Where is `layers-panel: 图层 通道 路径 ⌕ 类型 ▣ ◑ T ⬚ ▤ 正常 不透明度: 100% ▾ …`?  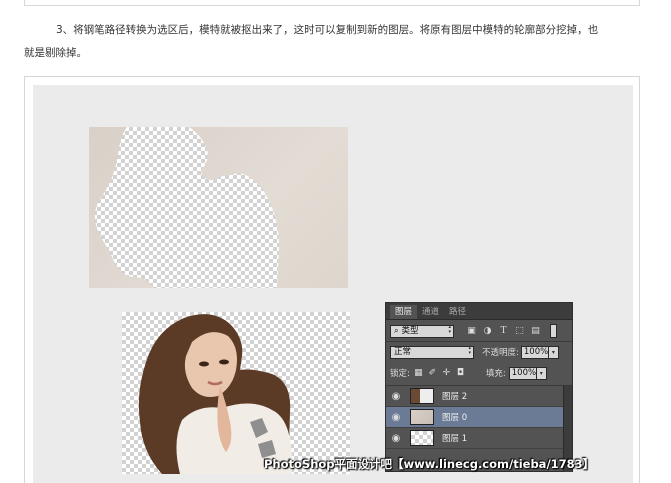
layers-panel: 图层 通道 路径 ⌕ 类型 ▣ ◑ T ⬚ ▤ 正常 不透明度: 100% ▾ … is located at coordinates (479, 387).